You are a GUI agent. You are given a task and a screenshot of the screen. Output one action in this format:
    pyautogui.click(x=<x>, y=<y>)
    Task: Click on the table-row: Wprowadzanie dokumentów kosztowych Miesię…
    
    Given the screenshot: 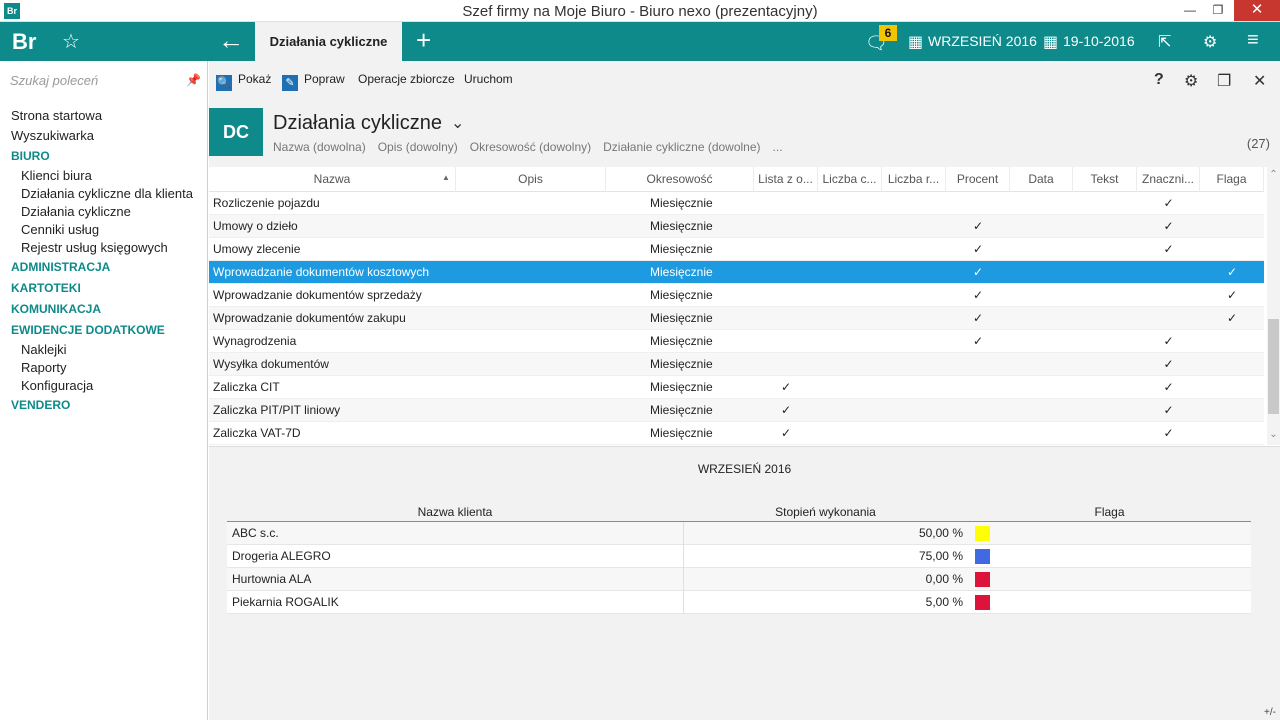 What is the action you would take?
    pyautogui.click(x=736, y=272)
    